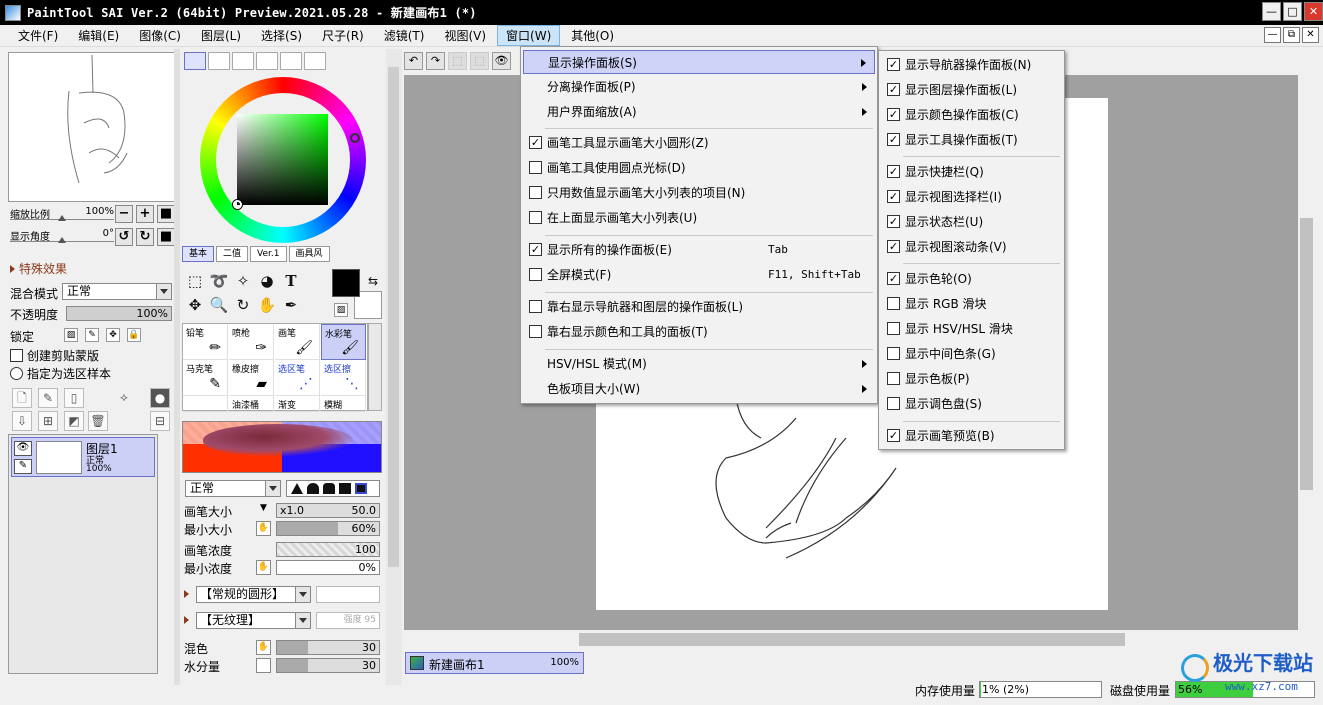 The width and height of the screenshot is (1323, 705). Describe the element at coordinates (971, 379) in the screenshot. I see `panel-menu-item: 显示色板(P)` at that location.